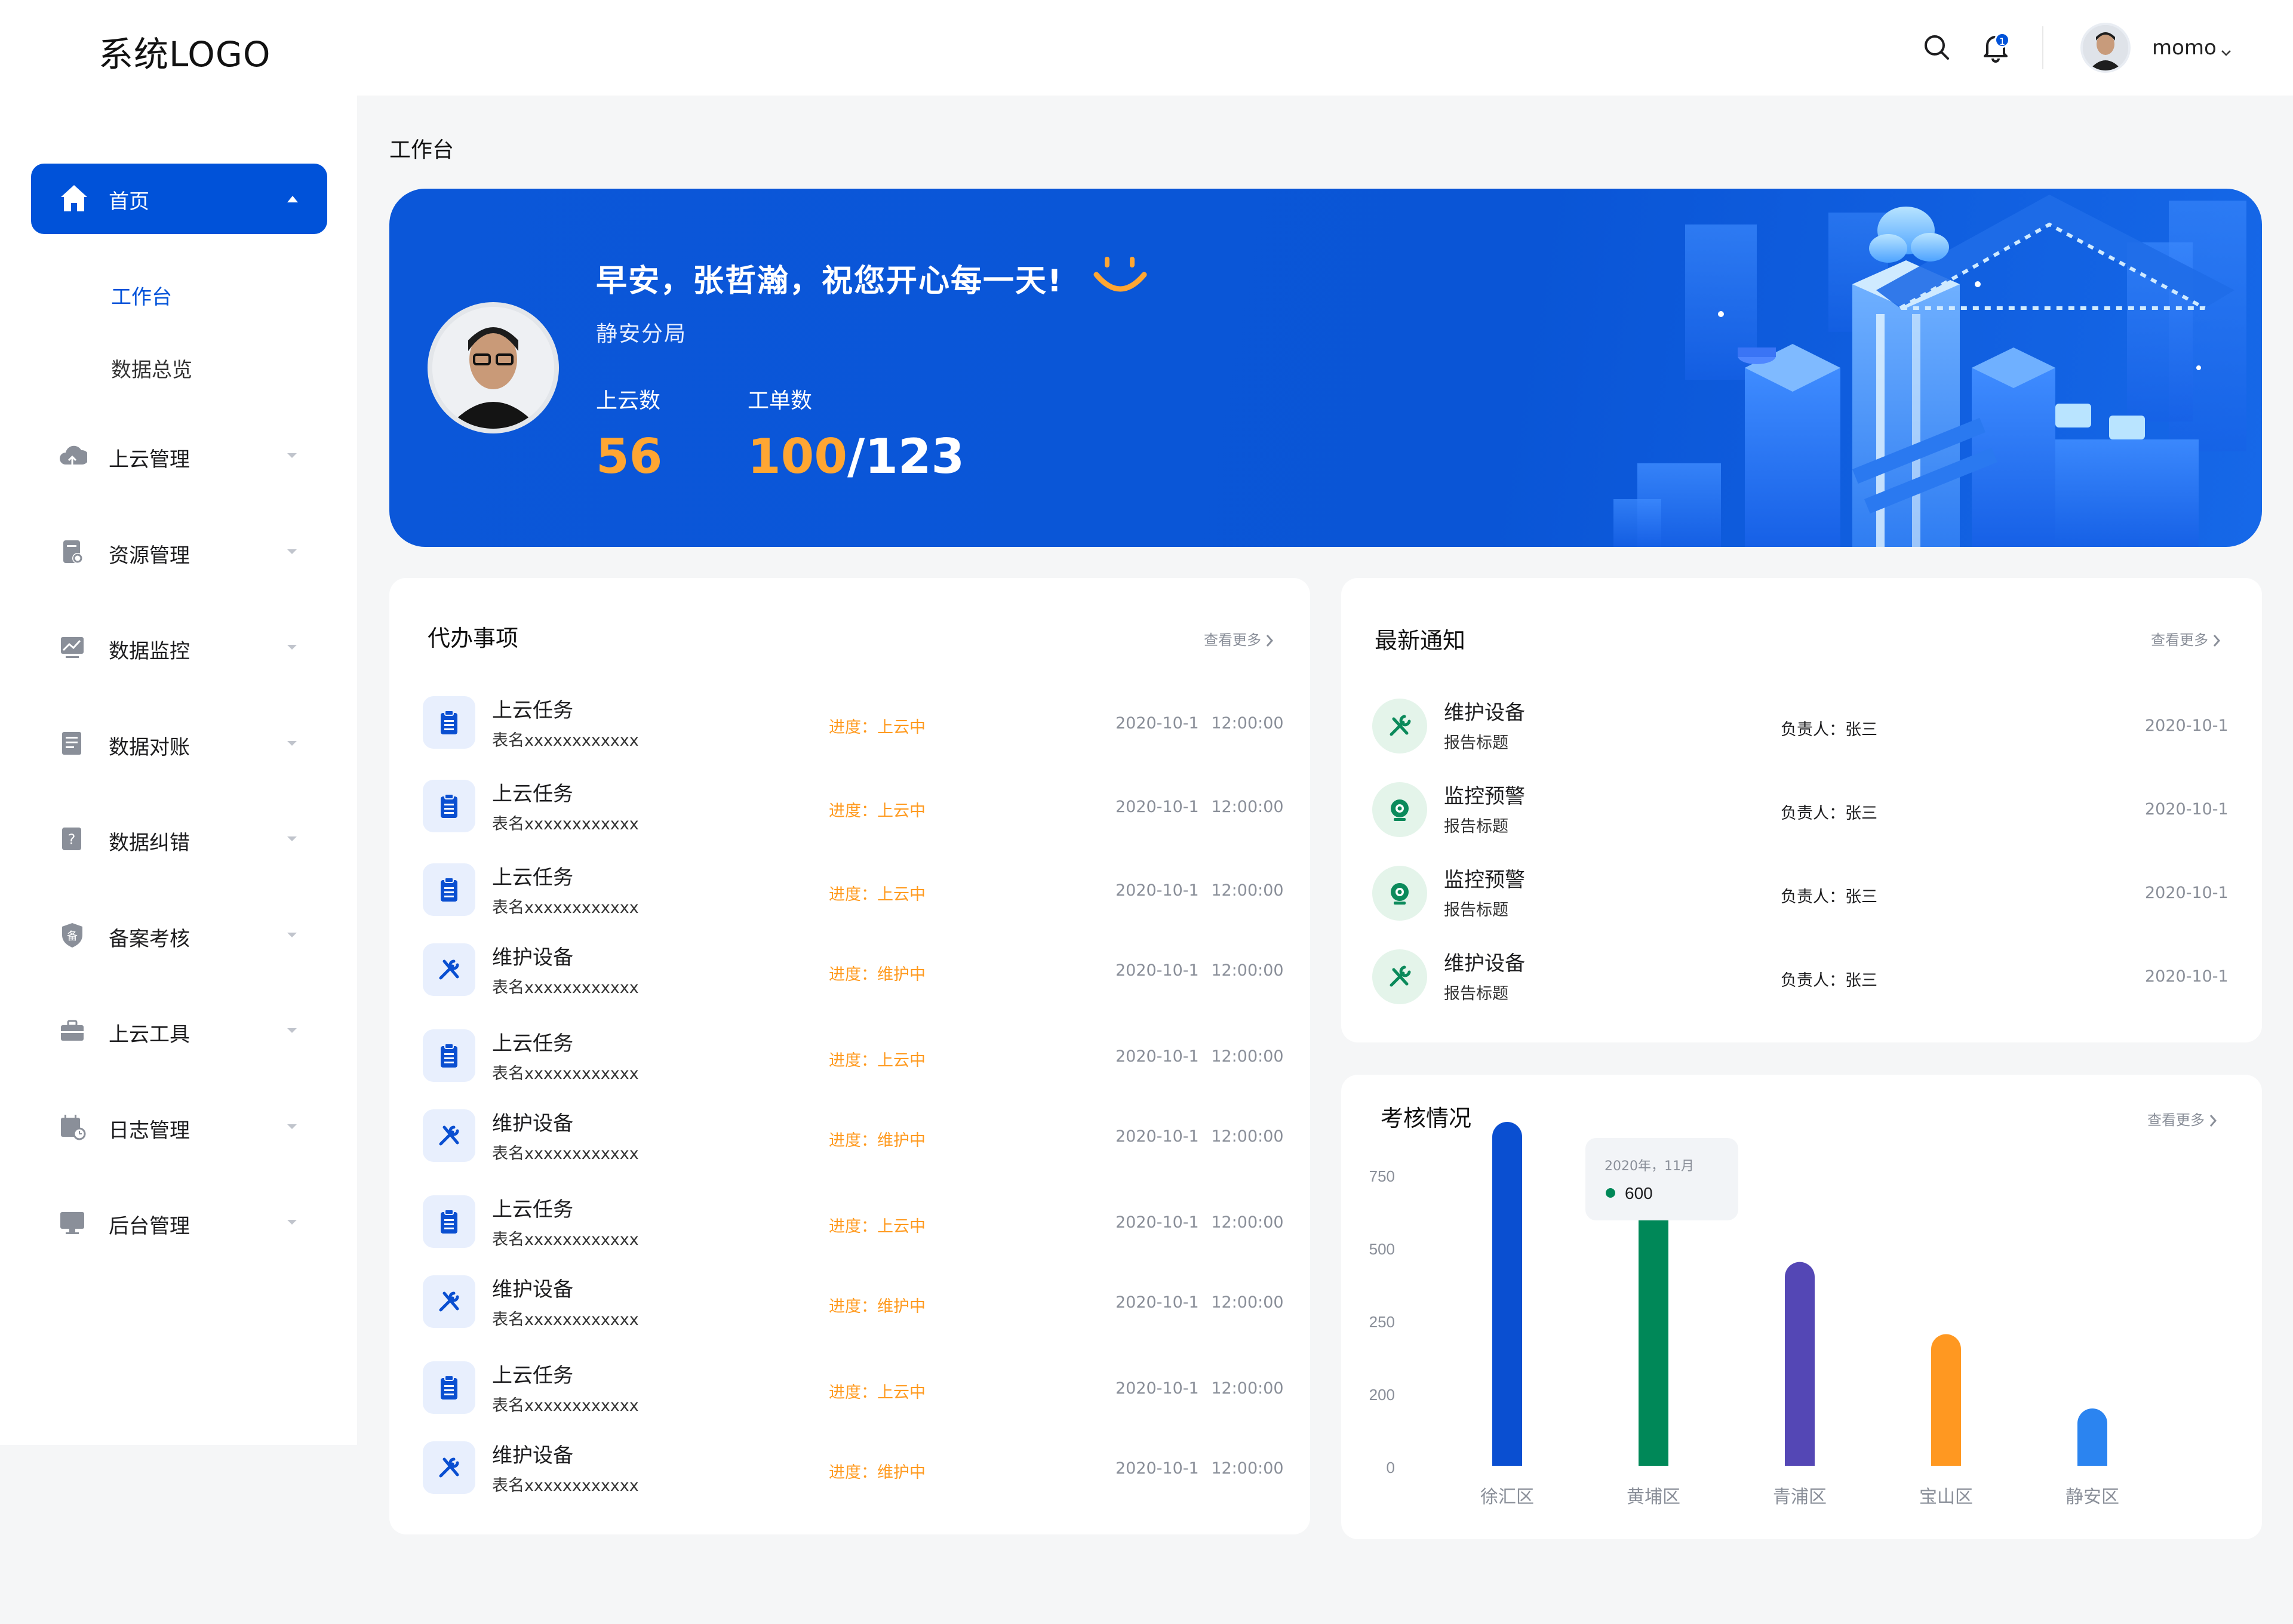  I want to click on sidebar-item-home: 首页, so click(179, 199).